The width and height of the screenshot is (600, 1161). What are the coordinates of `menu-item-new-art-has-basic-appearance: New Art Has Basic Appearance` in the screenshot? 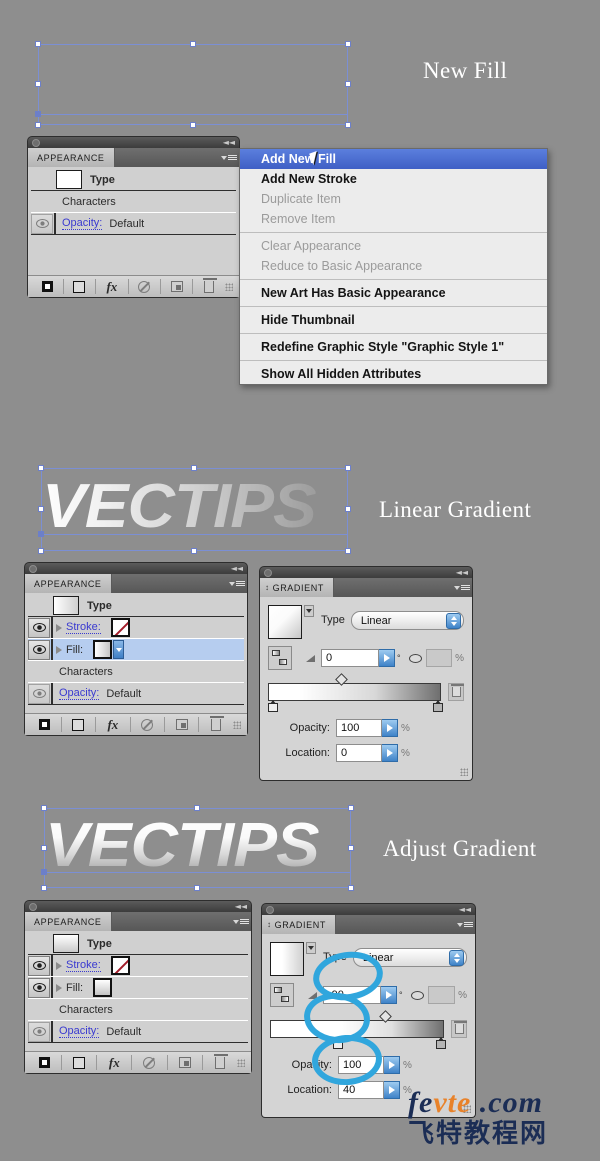 It's located at (393, 293).